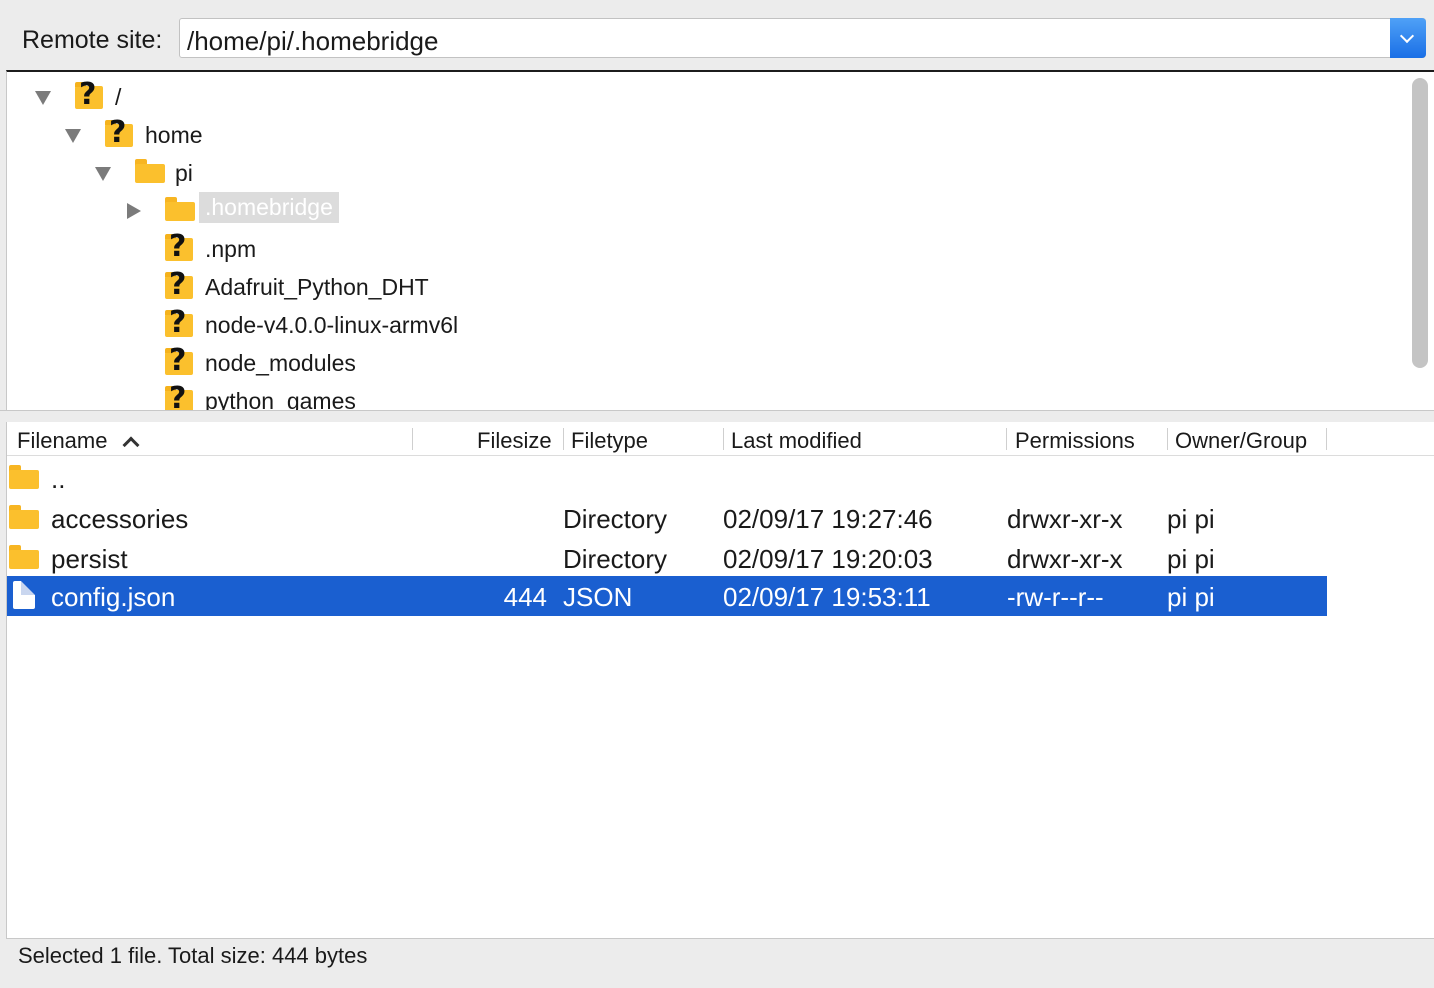 The height and width of the screenshot is (988, 1434). I want to click on tree-item-homebridge: .homebridge, so click(307, 211).